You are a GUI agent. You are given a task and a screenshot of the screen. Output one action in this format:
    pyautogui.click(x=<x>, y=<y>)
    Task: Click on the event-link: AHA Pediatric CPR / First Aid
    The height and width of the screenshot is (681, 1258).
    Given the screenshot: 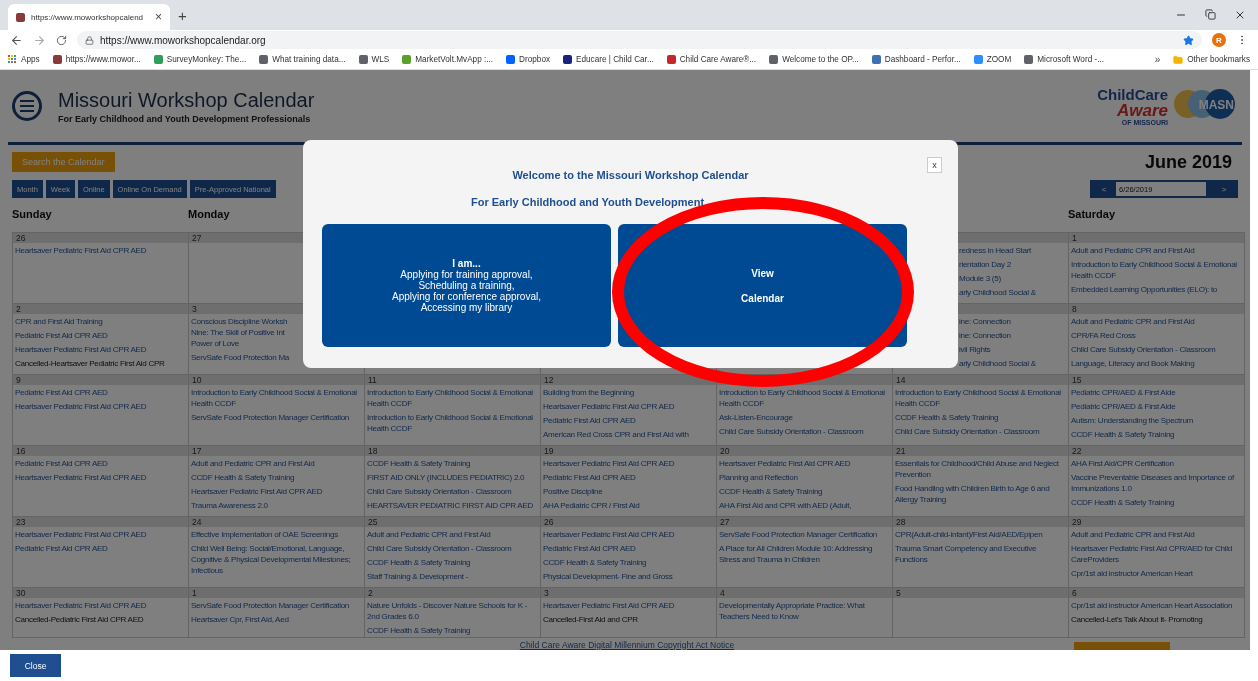 What is the action you would take?
    pyautogui.click(x=629, y=505)
    